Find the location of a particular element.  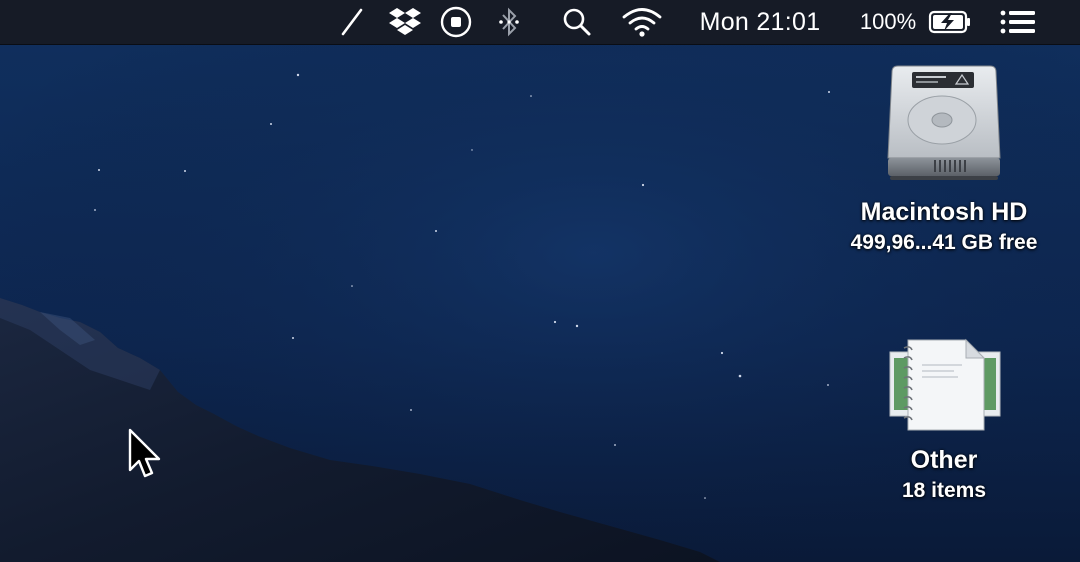

bluetooth-icon is located at coordinates (509, 22).